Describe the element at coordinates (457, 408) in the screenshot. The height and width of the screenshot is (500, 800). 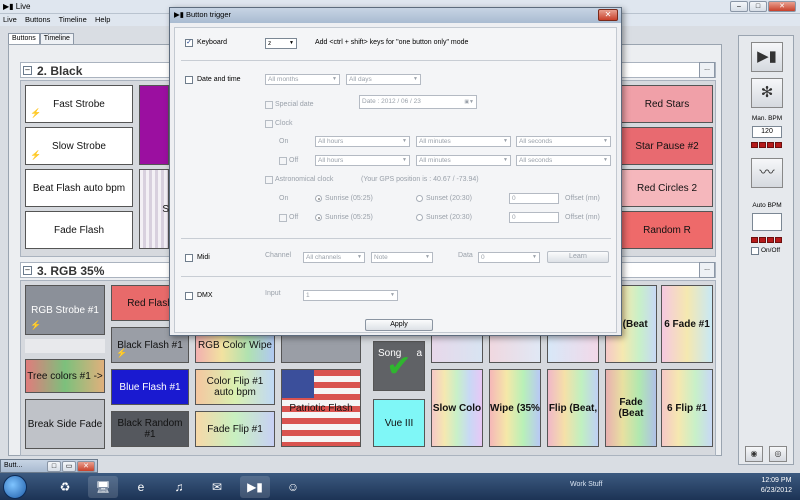
I see `tile-button: Slow Colo` at that location.